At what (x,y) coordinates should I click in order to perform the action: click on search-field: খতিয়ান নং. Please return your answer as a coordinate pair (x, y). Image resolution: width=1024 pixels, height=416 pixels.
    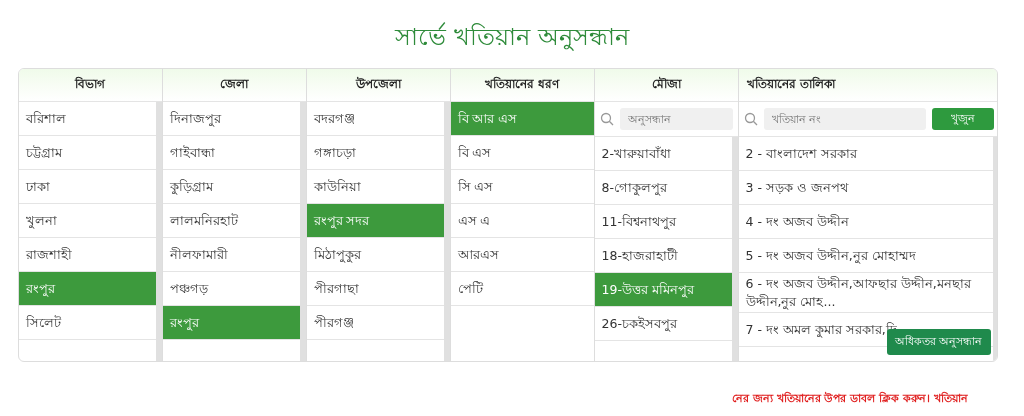
    Looking at the image, I should click on (844, 119).